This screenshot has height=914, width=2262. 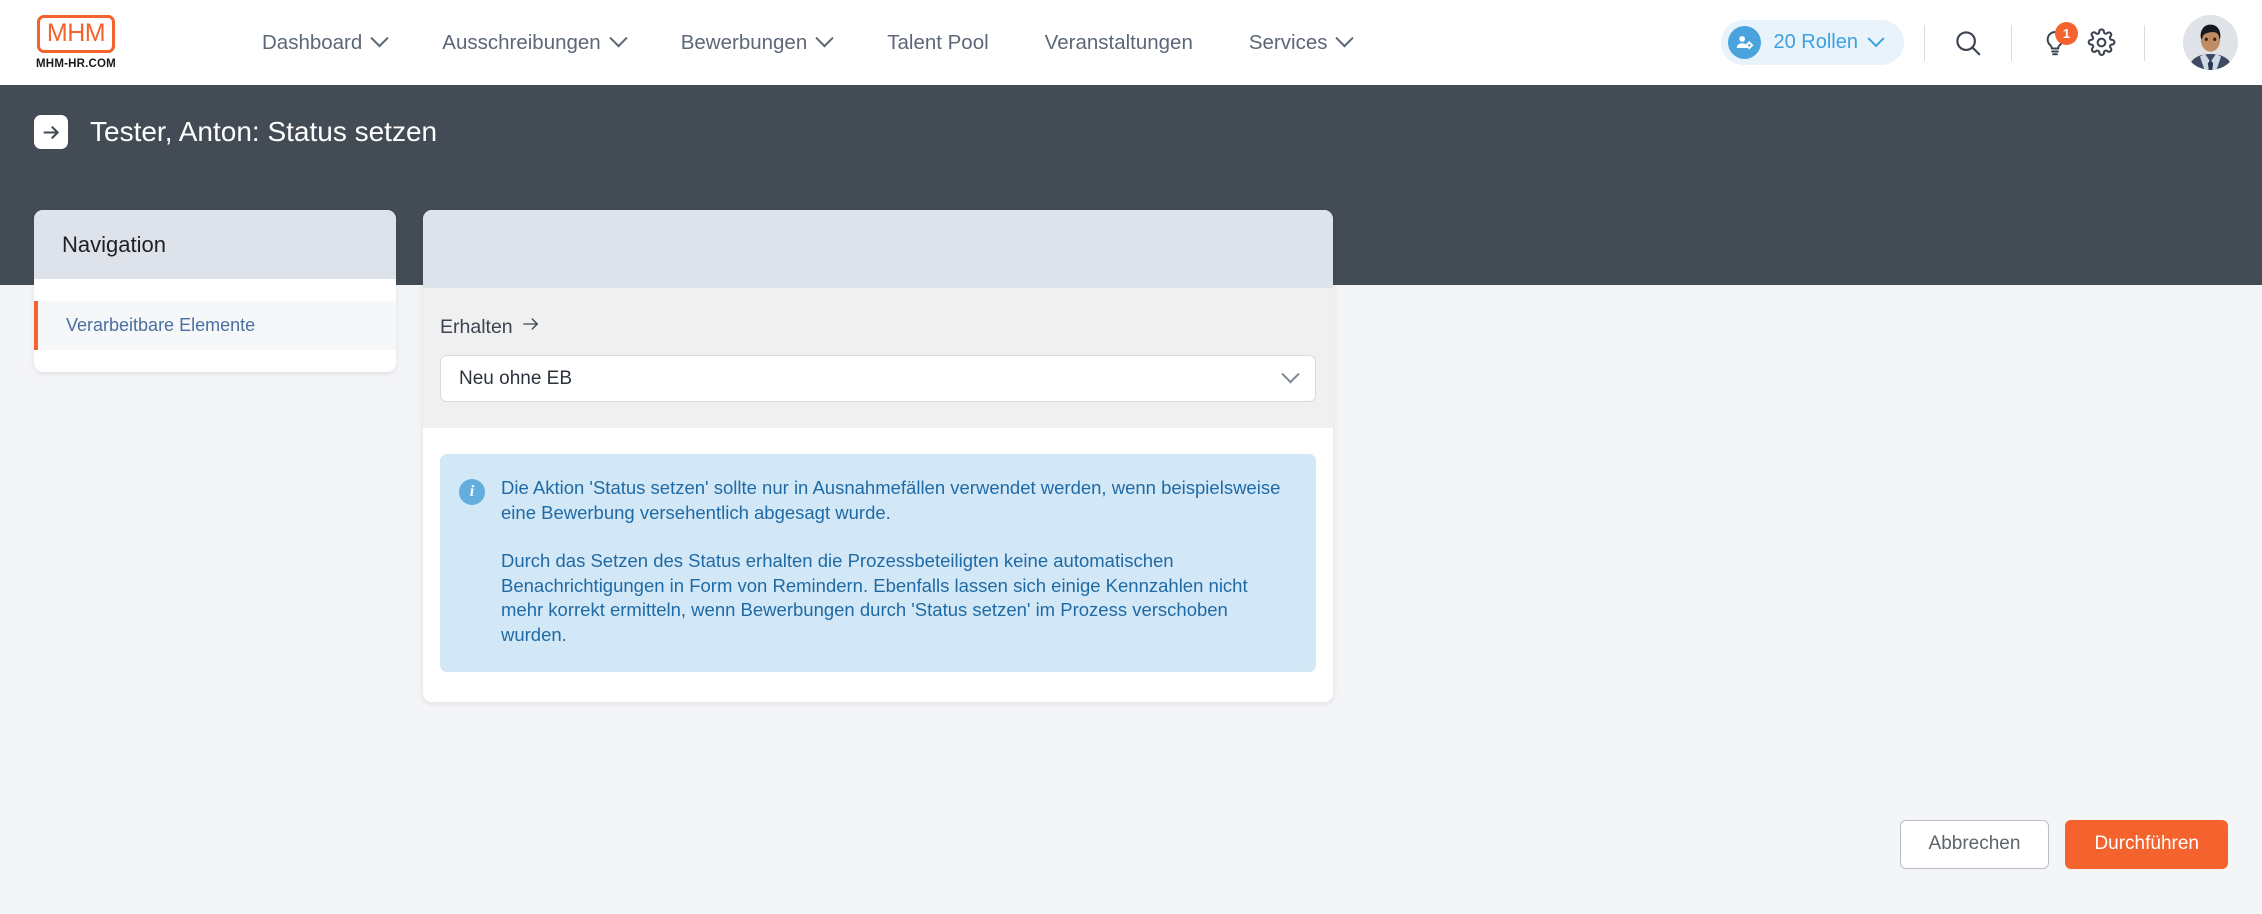 What do you see at coordinates (2101, 43) in the screenshot?
I see `gear-icon` at bounding box center [2101, 43].